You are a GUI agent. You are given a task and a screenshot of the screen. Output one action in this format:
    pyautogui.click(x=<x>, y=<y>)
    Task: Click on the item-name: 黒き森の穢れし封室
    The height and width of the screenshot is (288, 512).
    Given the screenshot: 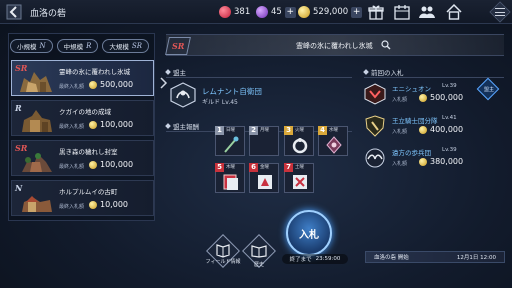 What is the action you would take?
    pyautogui.click(x=88, y=152)
    